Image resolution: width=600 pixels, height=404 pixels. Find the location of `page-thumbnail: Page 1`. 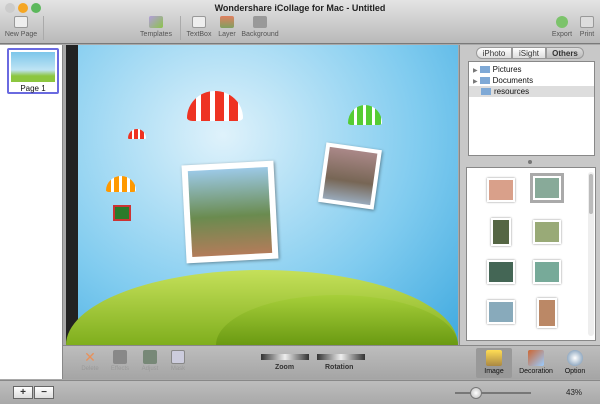

page-thumbnail: Page 1 is located at coordinates (33, 71).